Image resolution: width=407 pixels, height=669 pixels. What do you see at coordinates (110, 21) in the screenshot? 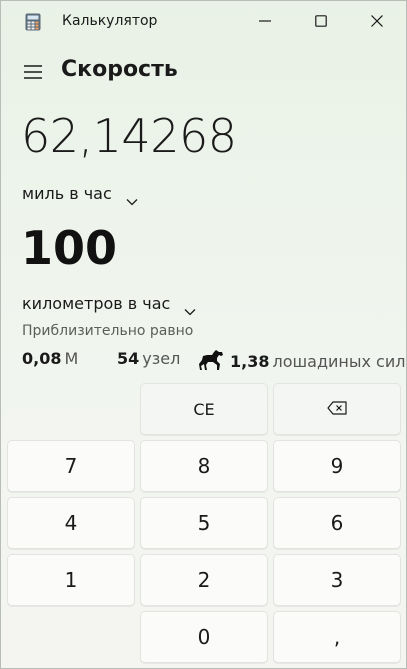
I see `app-title: Калькулятор` at bounding box center [110, 21].